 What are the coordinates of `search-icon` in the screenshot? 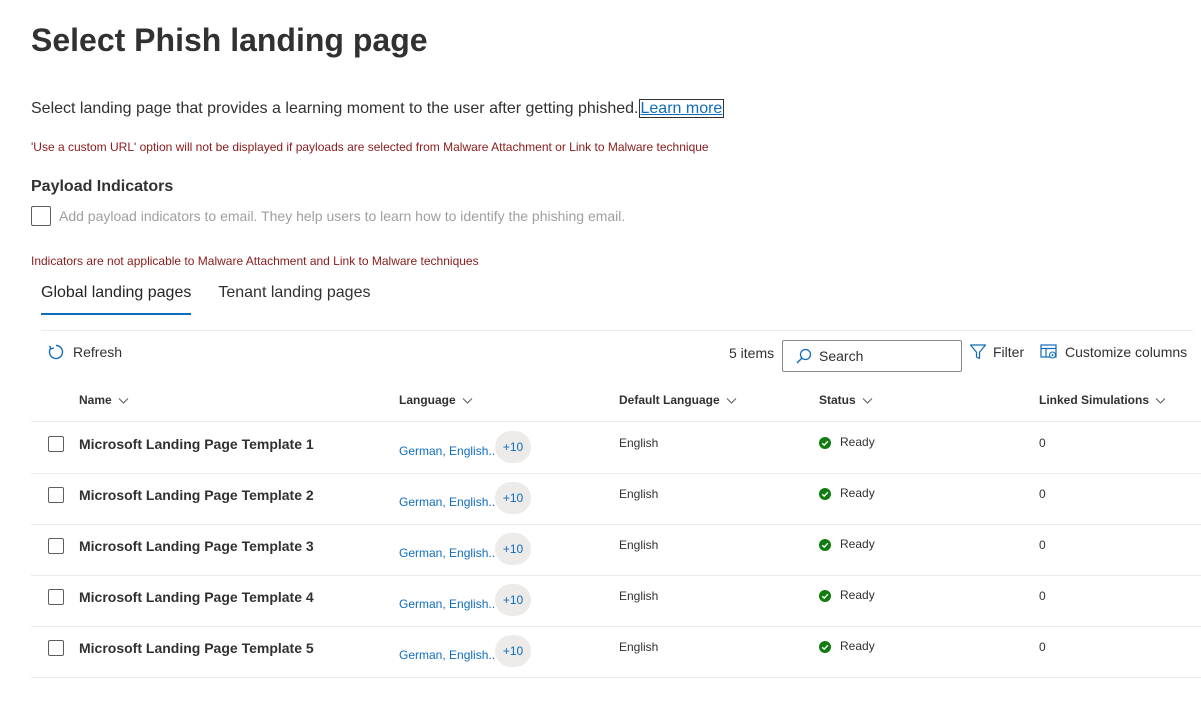 It's located at (804, 356).